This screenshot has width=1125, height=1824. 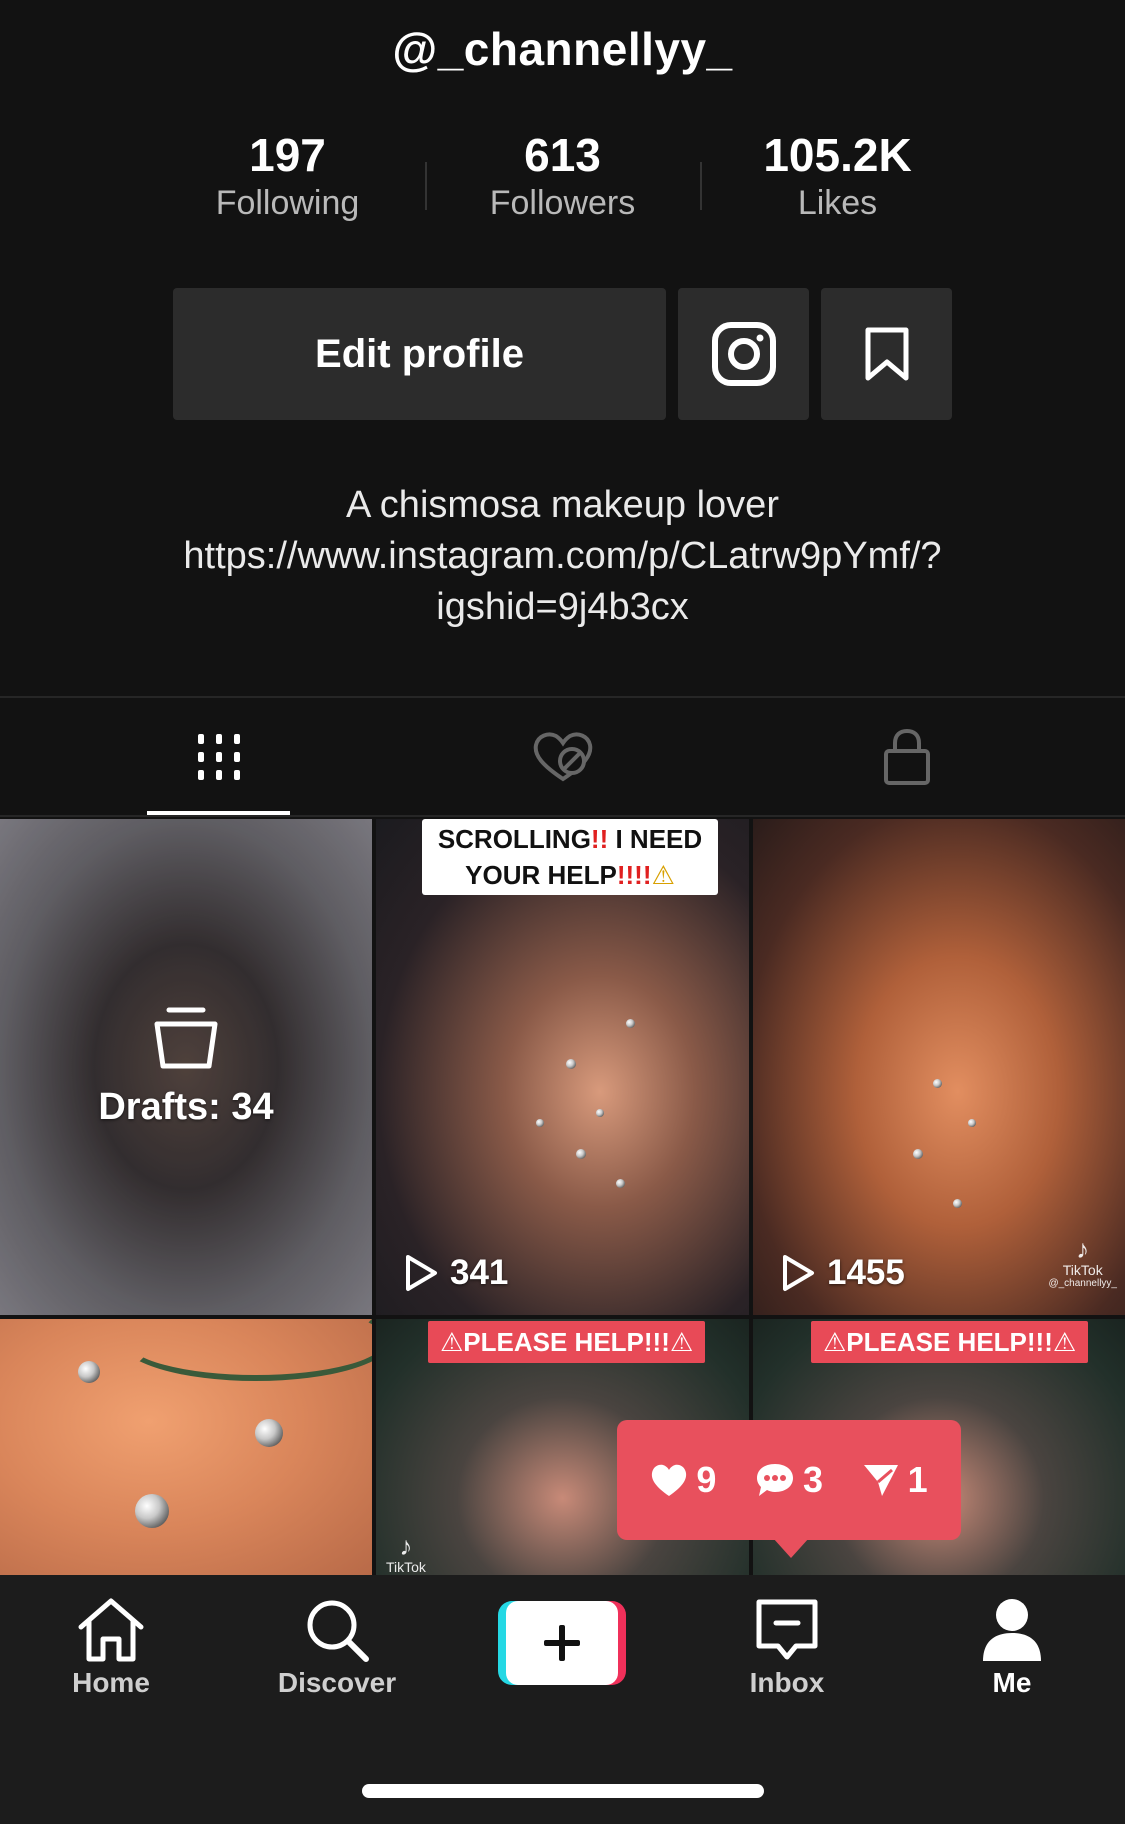 I want to click on drafts-box-icon, so click(x=186, y=1037).